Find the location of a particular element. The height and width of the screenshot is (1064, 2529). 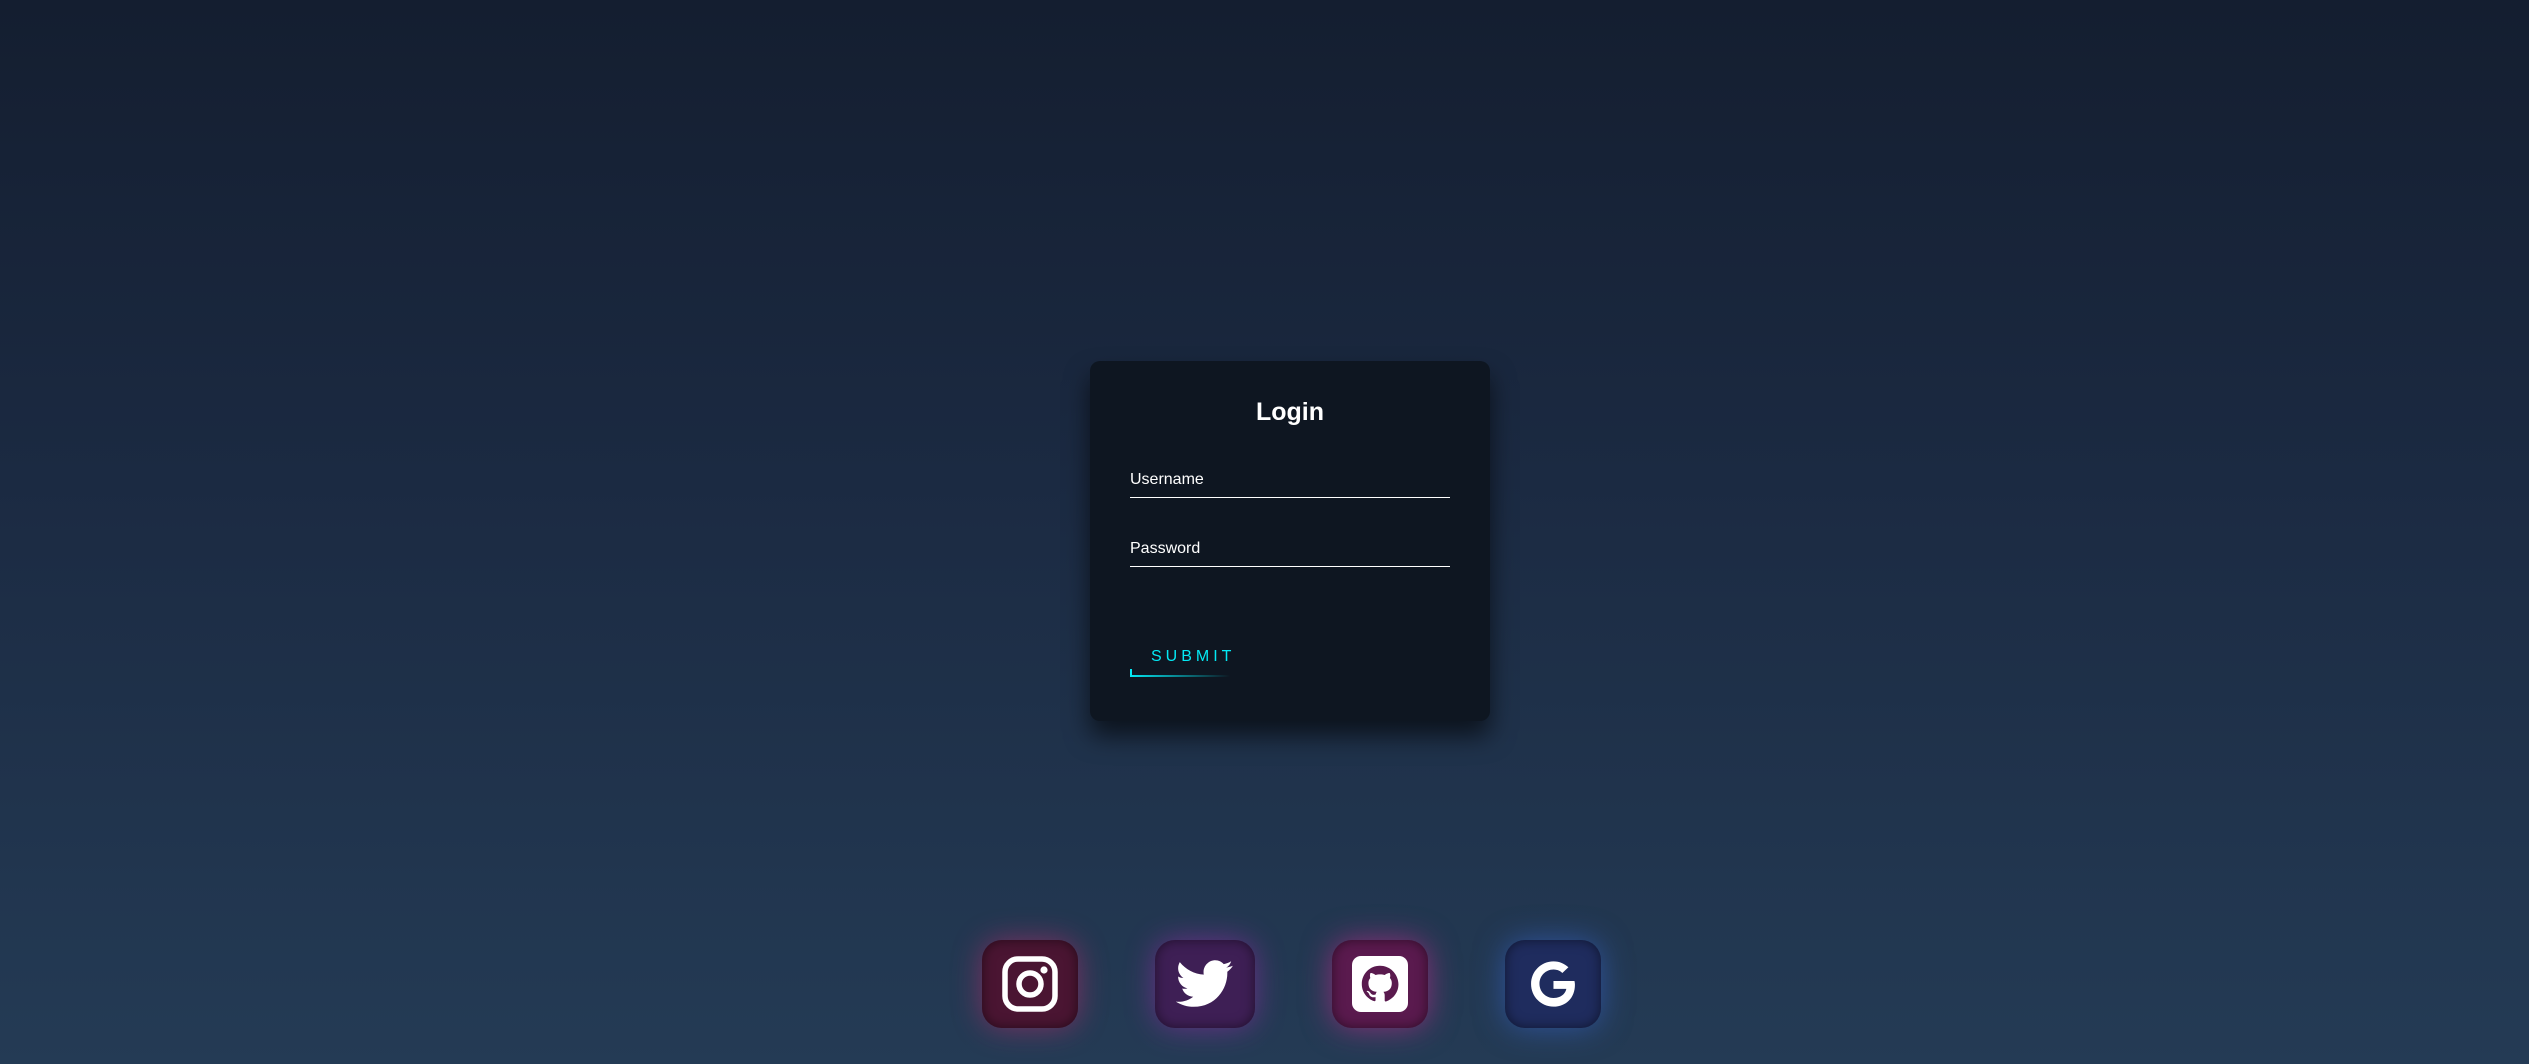

password-input is located at coordinates (1292, 548).